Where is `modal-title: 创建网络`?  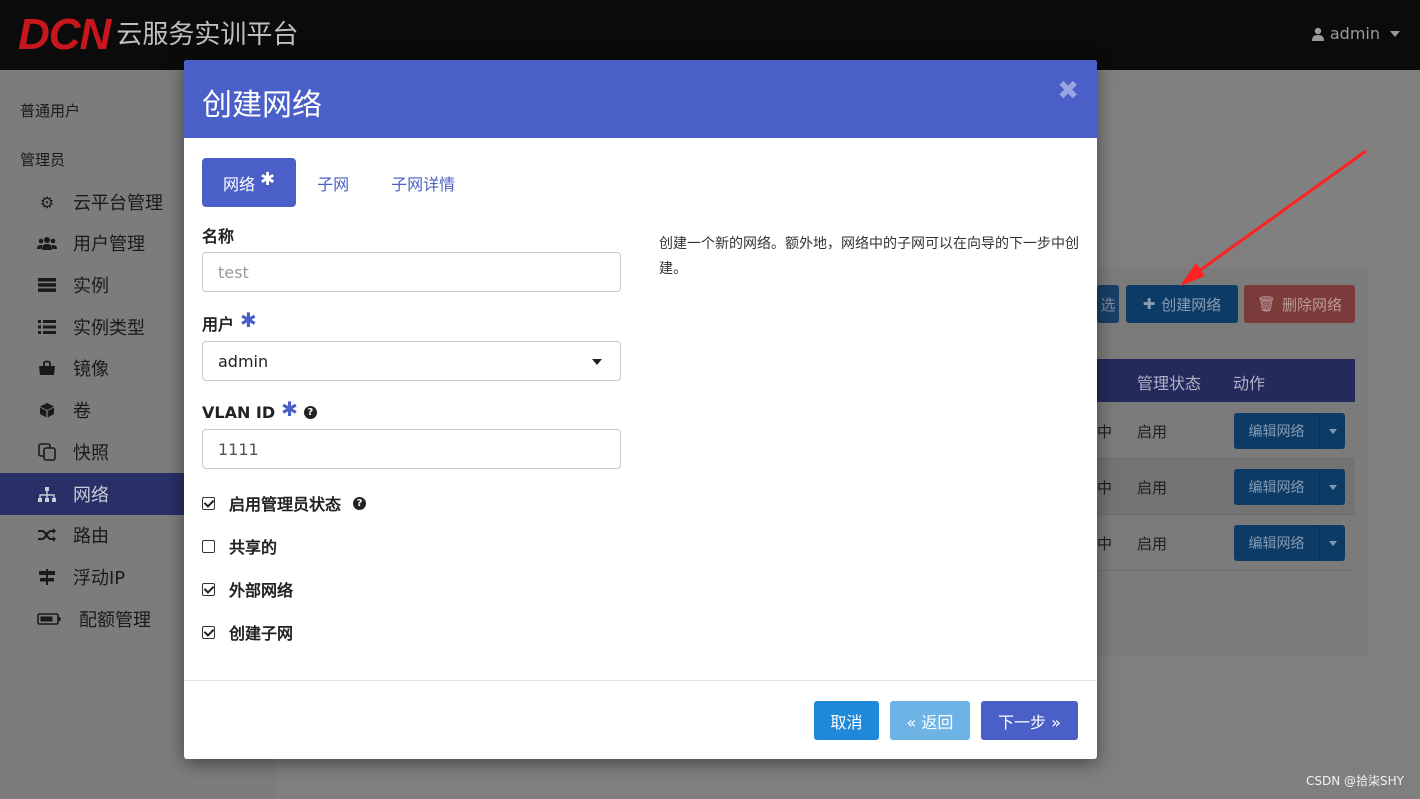 modal-title: 创建网络 is located at coordinates (262, 105).